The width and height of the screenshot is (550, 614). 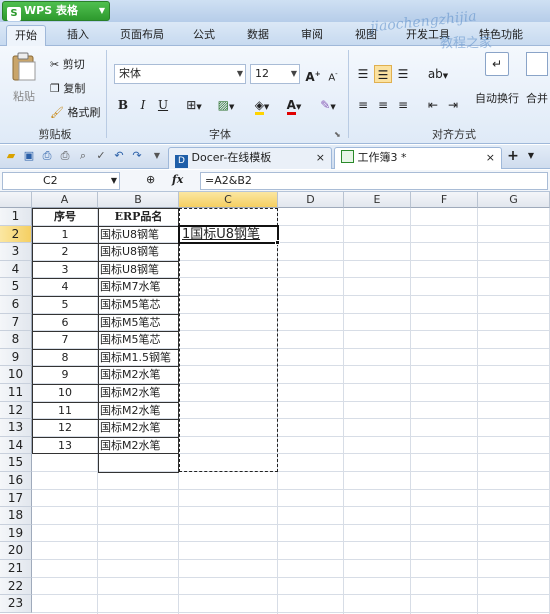 What do you see at coordinates (14, 14) in the screenshot?
I see `wps-logo-icon: S` at bounding box center [14, 14].